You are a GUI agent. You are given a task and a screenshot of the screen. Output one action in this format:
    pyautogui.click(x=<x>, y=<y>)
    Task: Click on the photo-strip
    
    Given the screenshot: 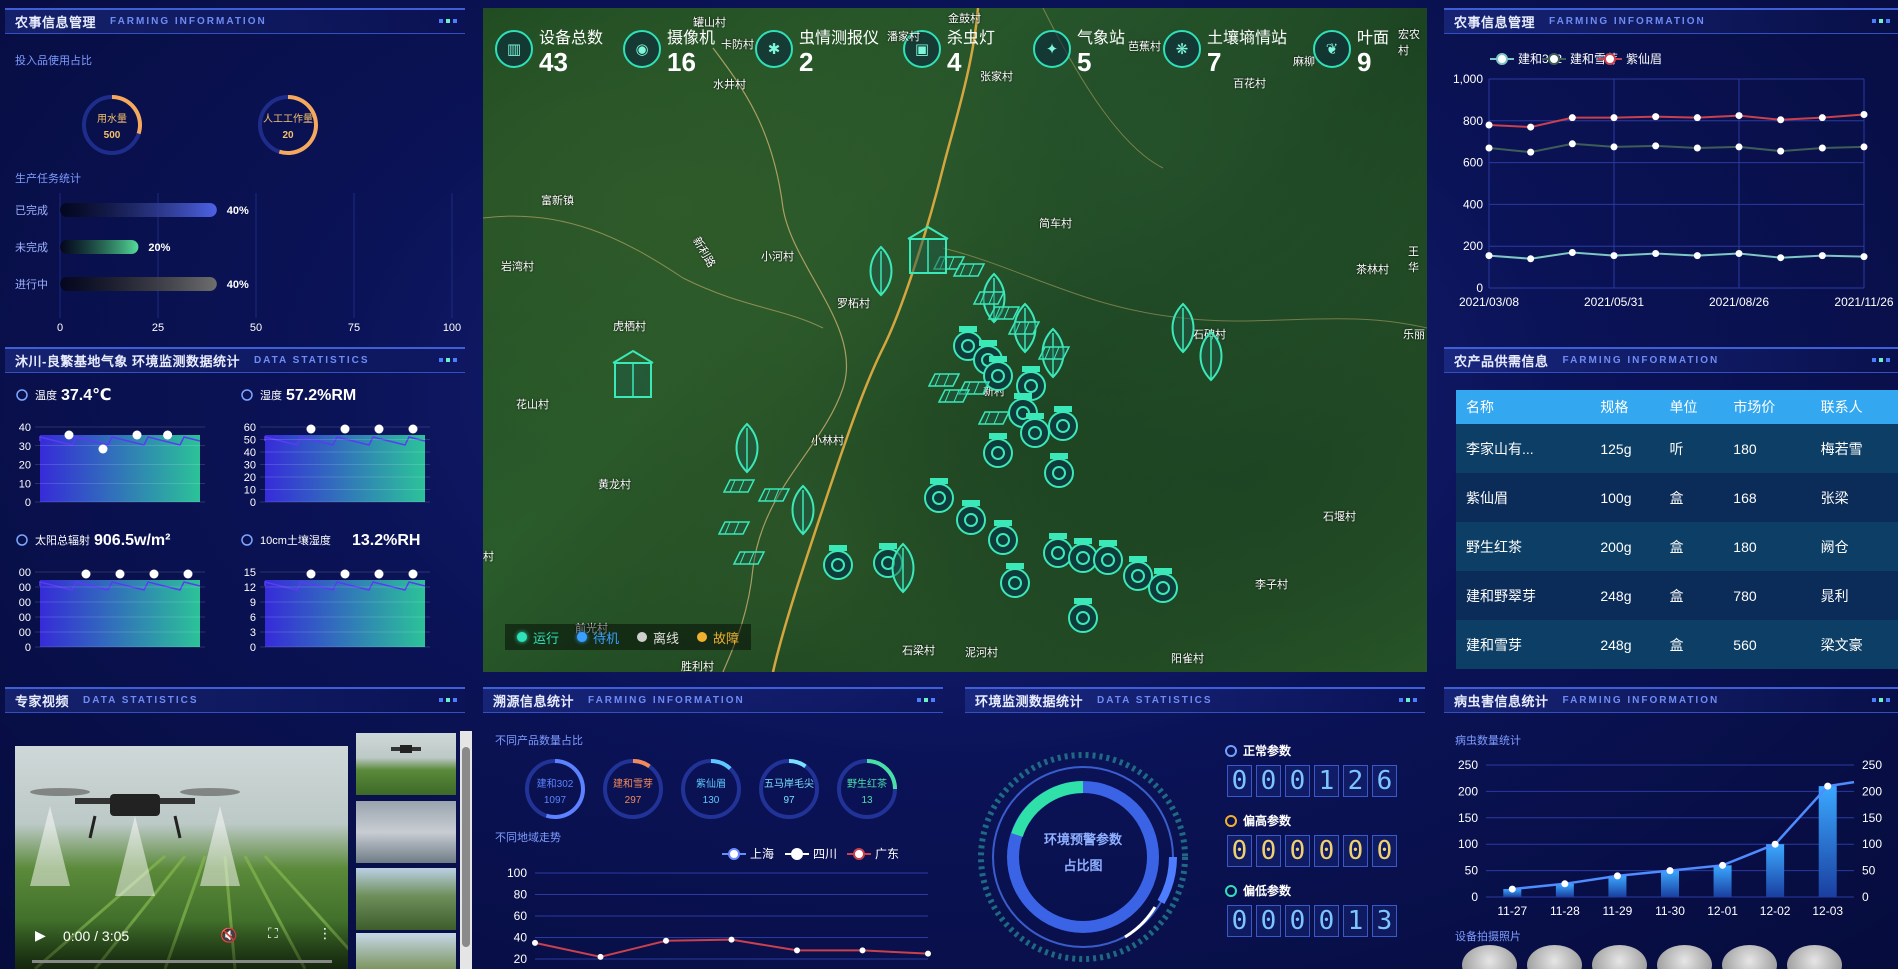 What is the action you would take?
    pyautogui.click(x=1677, y=957)
    